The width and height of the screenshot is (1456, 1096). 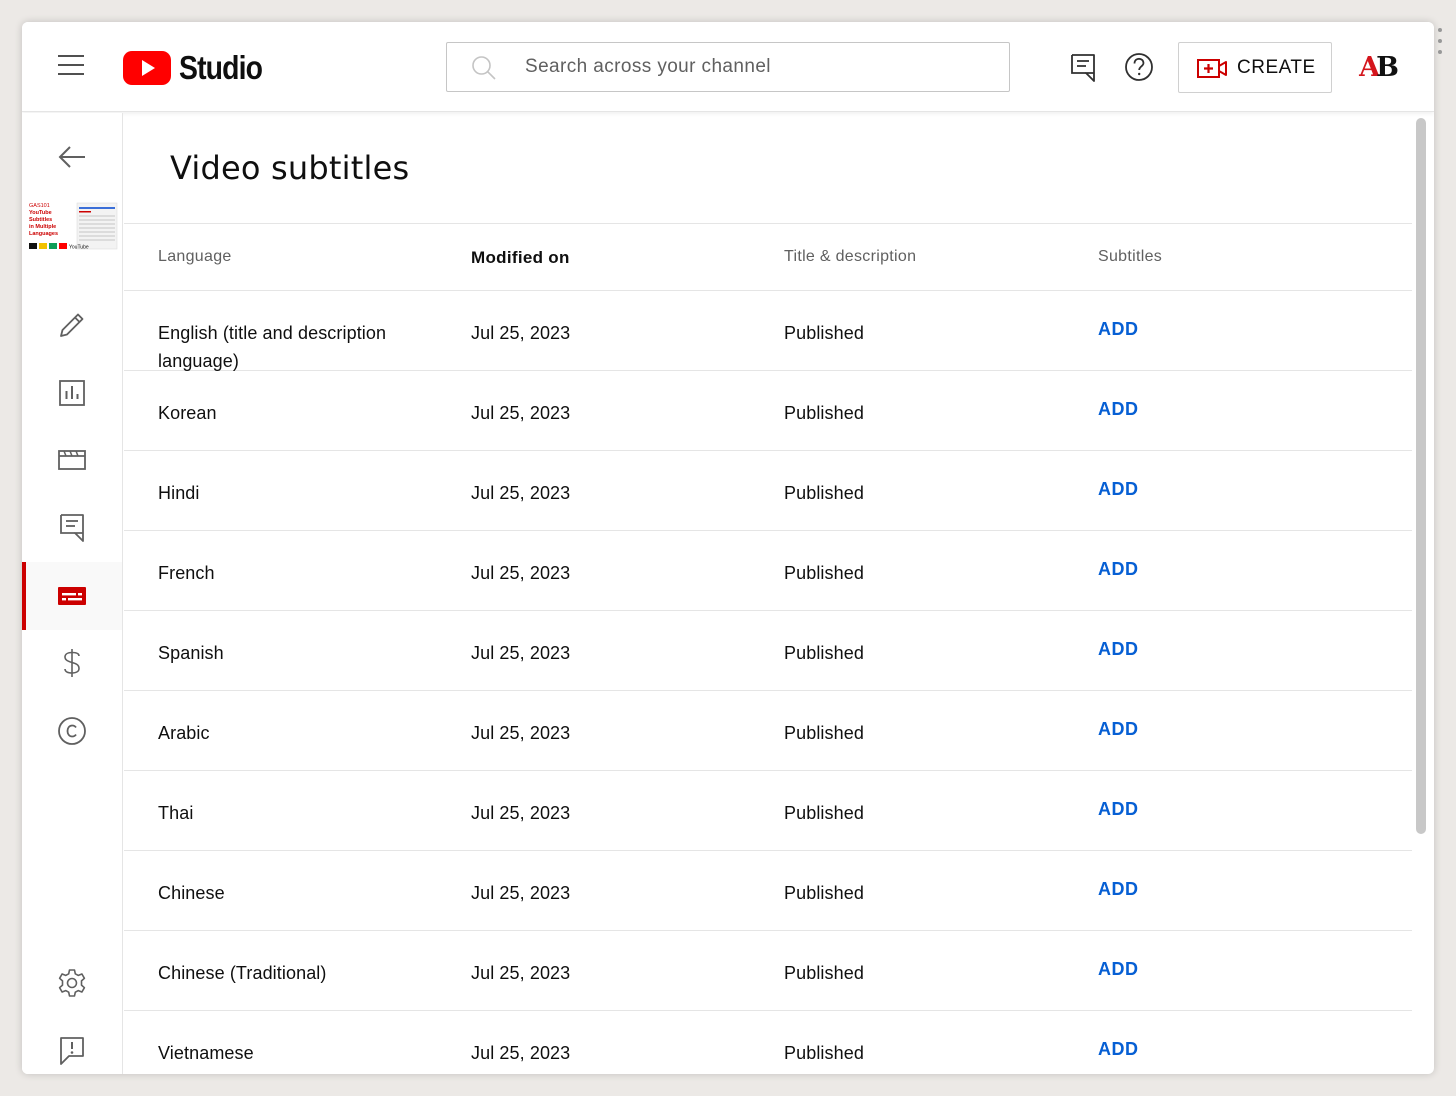 I want to click on table-row: Vietnamese Jul 25, 2023 Published ADD, so click(x=768, y=1042).